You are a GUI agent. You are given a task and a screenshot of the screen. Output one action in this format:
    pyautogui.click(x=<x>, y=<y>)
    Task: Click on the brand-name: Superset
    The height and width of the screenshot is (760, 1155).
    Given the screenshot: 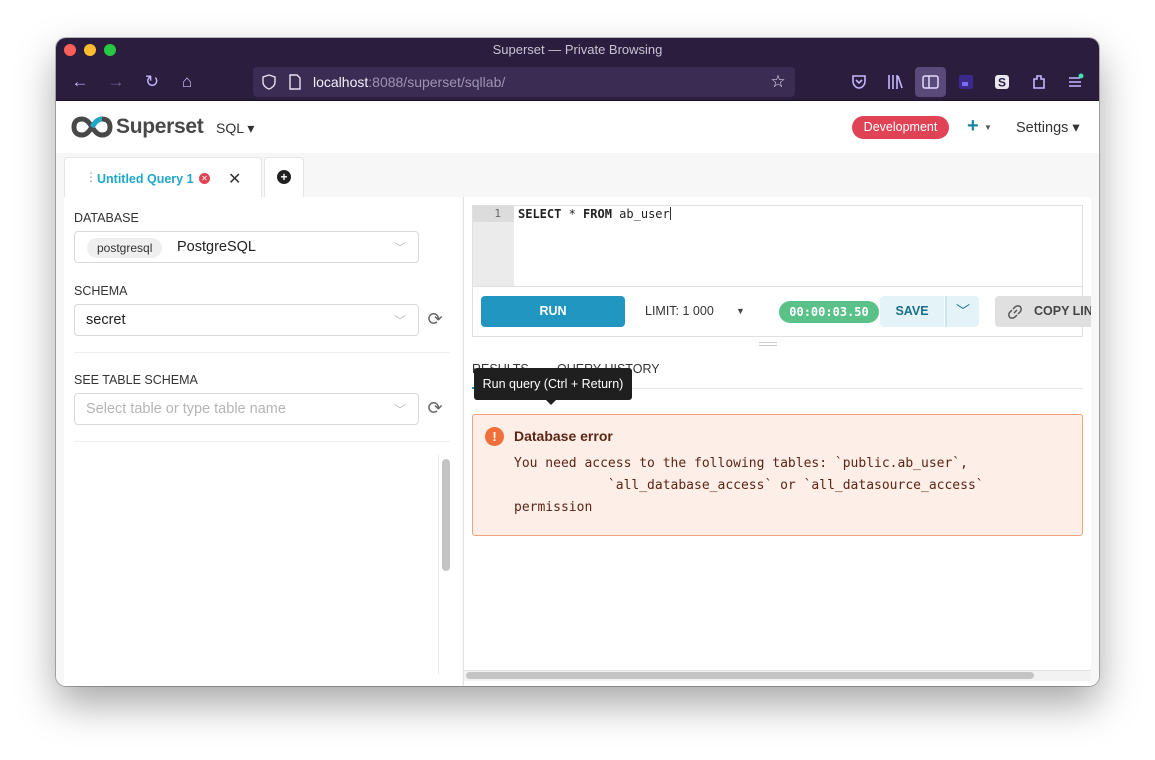 What is the action you would take?
    pyautogui.click(x=160, y=127)
    